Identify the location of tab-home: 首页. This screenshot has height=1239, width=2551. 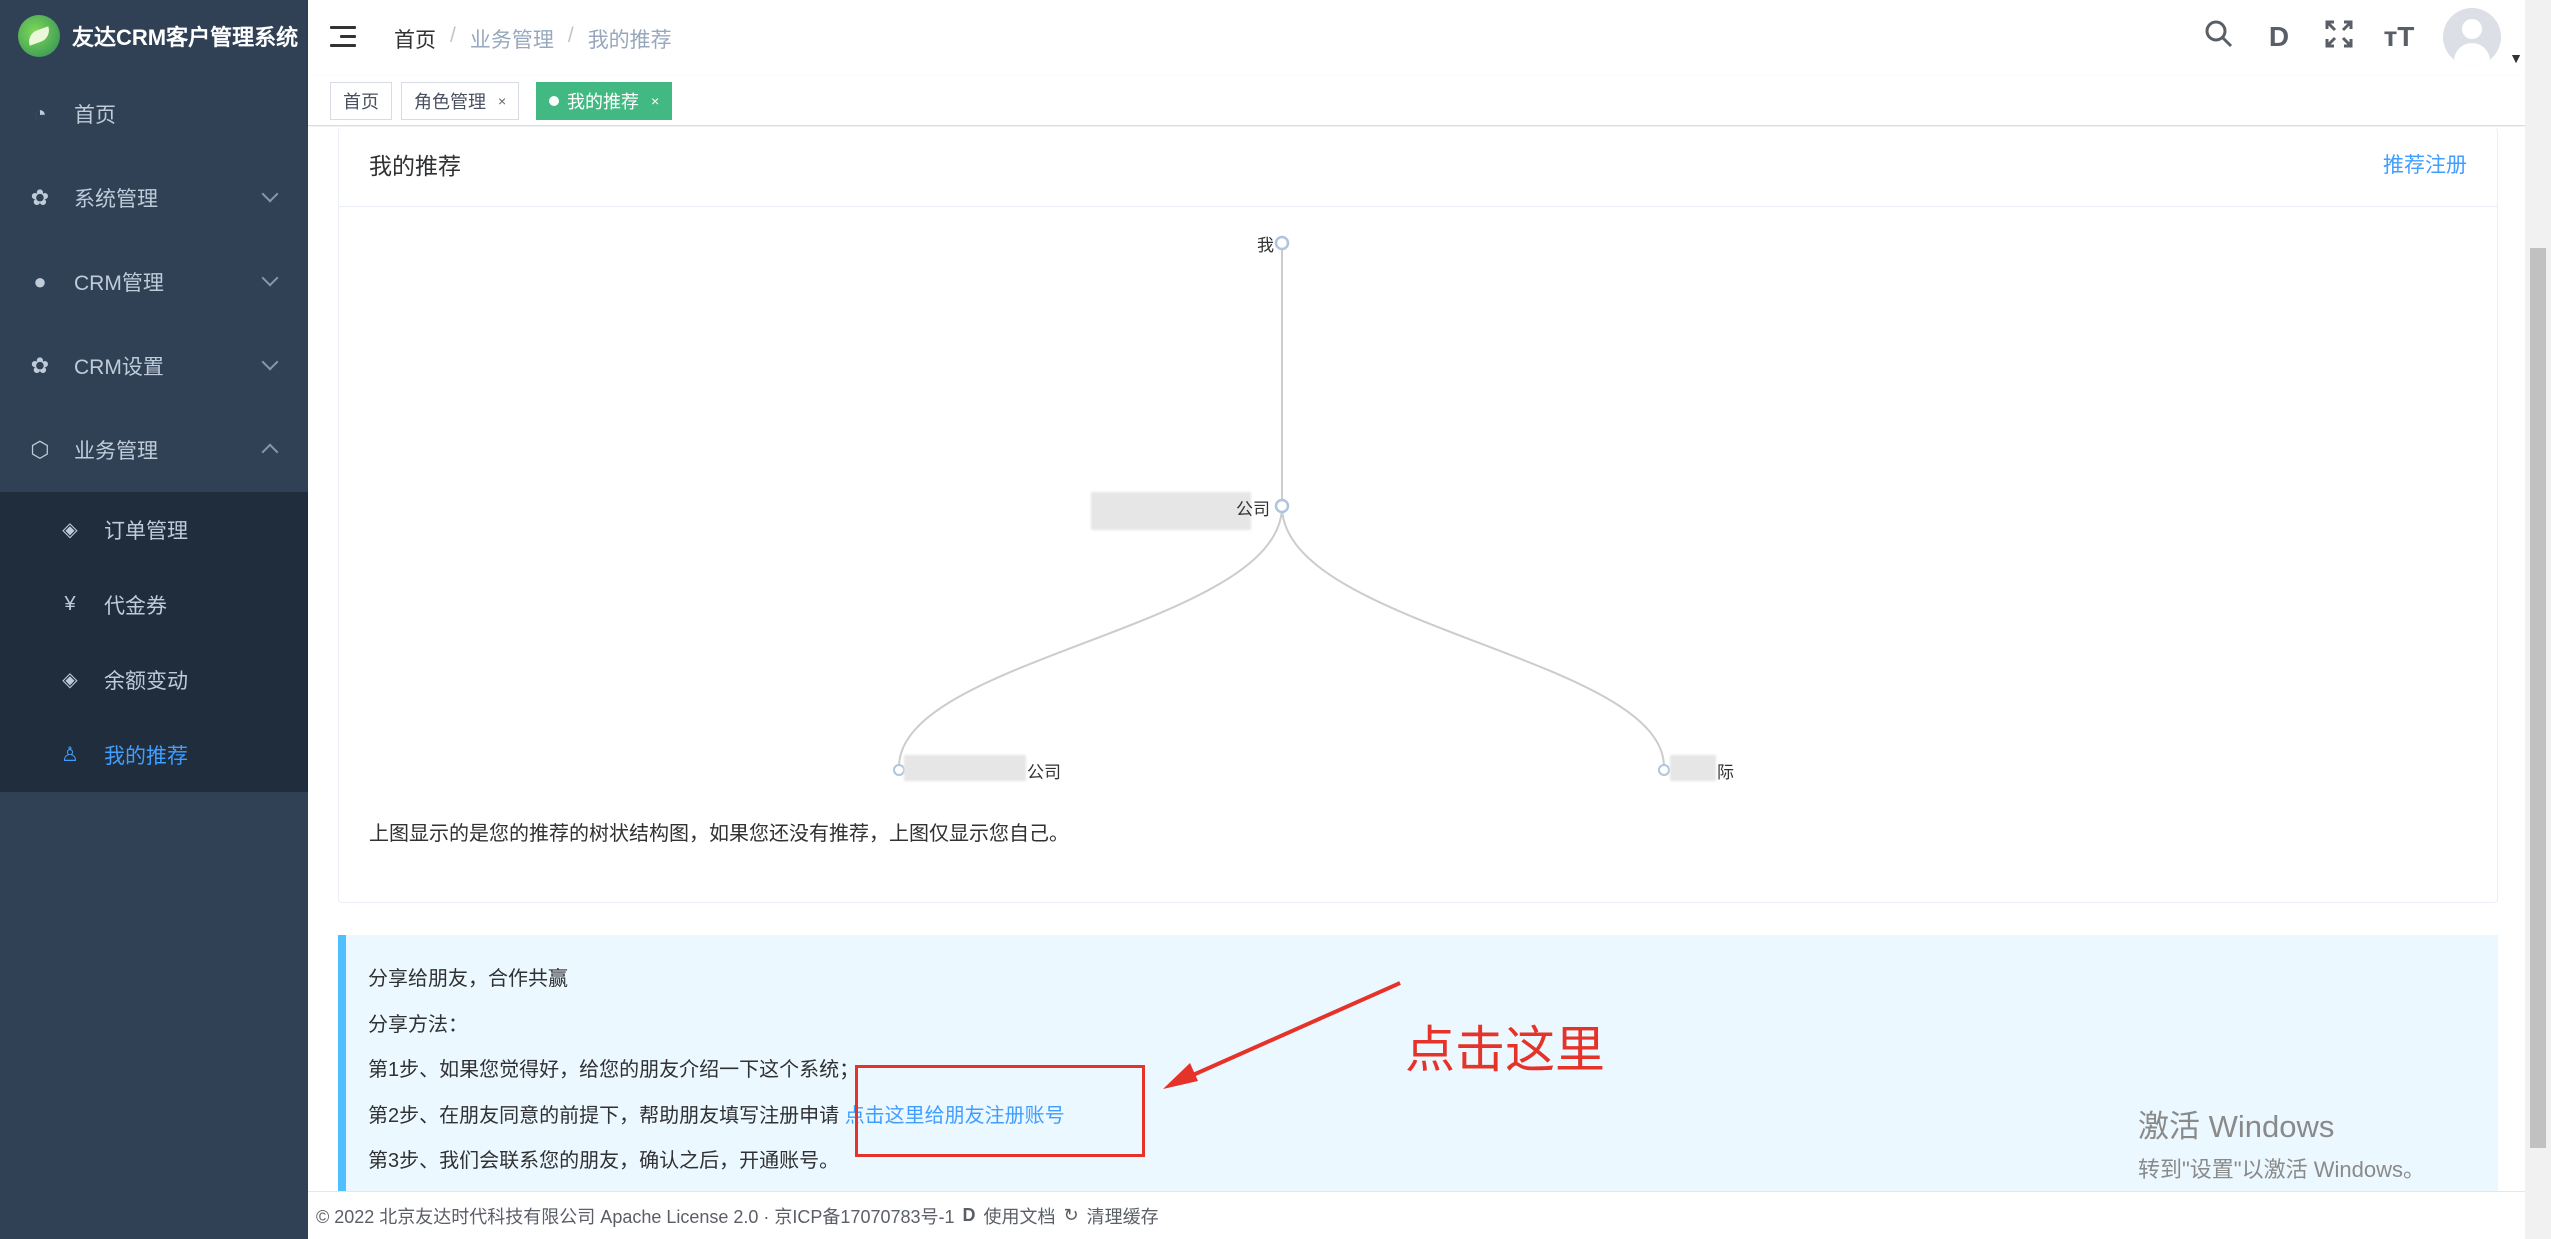
(361, 101).